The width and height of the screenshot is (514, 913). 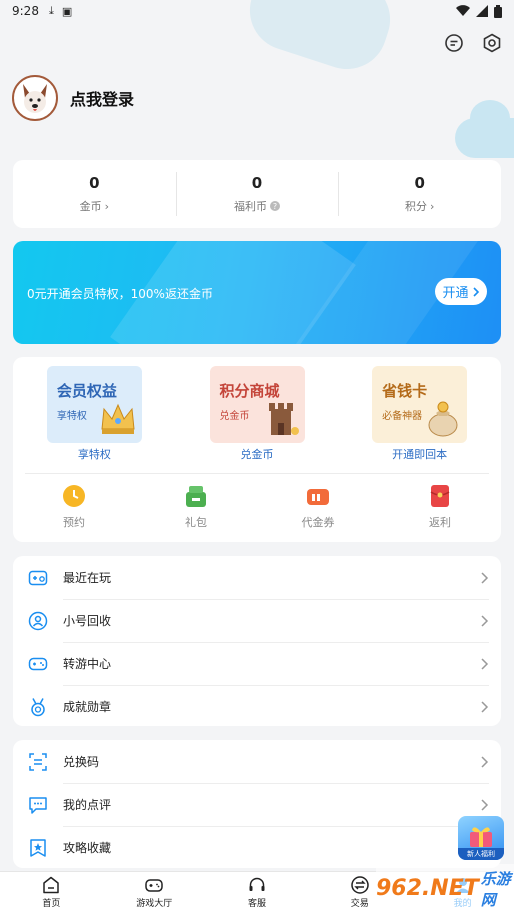 I want to click on row-label: 小号回收, so click(x=87, y=621).